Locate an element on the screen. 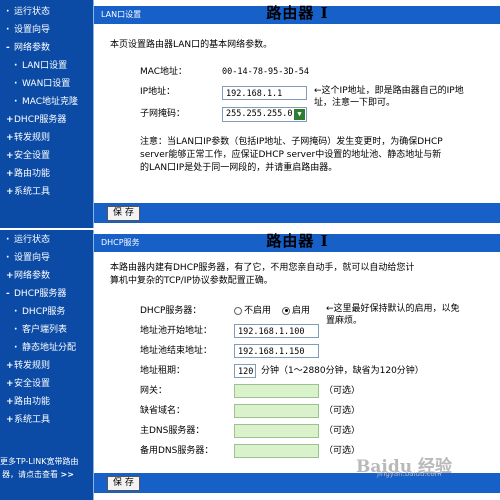 The width and height of the screenshot is (500, 500). gateway-label: 网关： is located at coordinates (154, 391).